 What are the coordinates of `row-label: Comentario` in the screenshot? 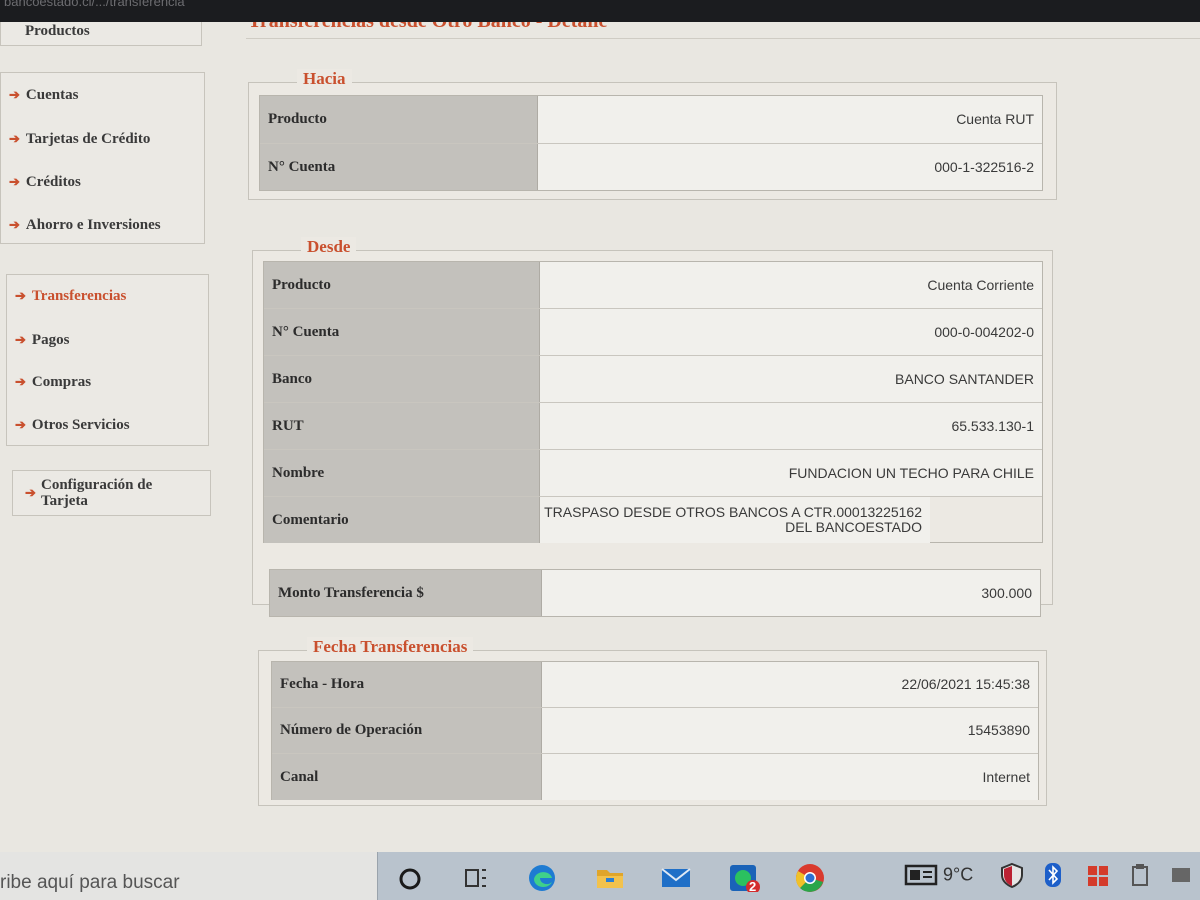 It's located at (402, 520).